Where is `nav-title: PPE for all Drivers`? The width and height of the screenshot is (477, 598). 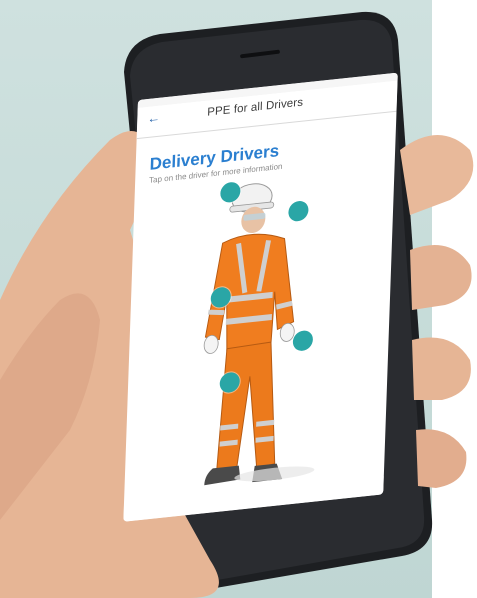
nav-title: PPE for all Drivers is located at coordinates (255, 107).